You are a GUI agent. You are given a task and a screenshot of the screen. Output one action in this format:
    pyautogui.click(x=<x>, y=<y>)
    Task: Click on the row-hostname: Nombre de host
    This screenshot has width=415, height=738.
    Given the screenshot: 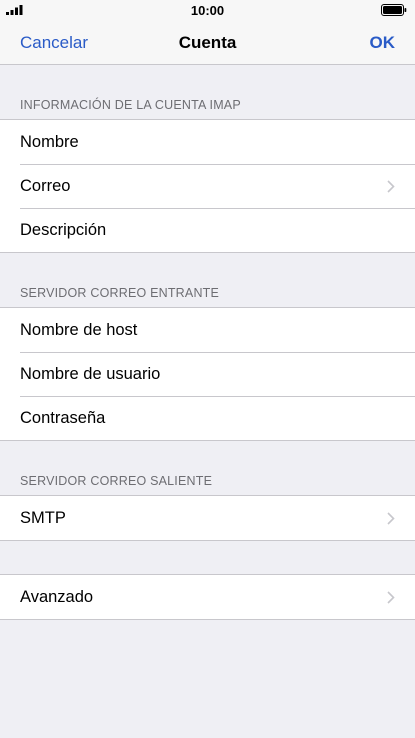 What is the action you would take?
    pyautogui.click(x=207, y=330)
    